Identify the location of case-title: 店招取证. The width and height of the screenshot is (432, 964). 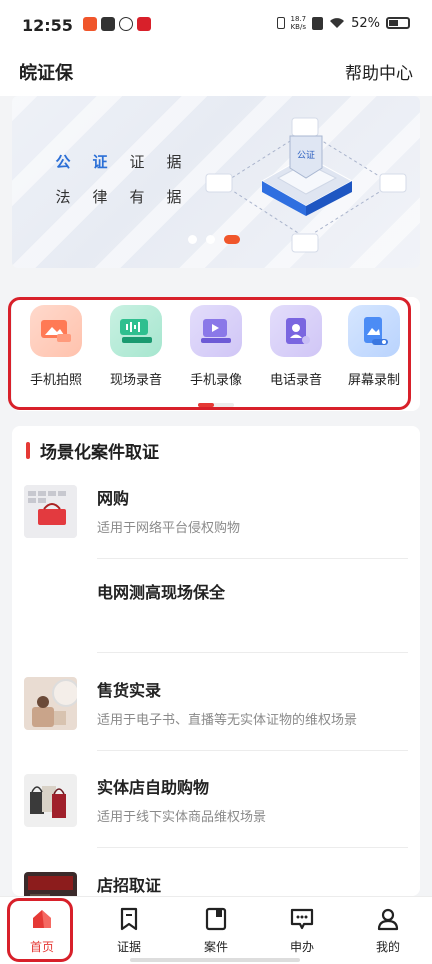
(129, 885).